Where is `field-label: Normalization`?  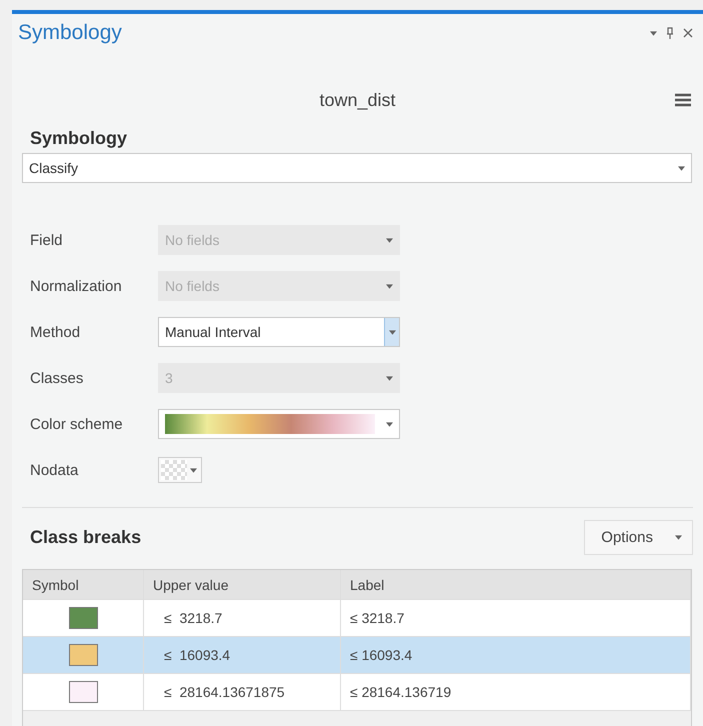
field-label: Normalization is located at coordinates (76, 286).